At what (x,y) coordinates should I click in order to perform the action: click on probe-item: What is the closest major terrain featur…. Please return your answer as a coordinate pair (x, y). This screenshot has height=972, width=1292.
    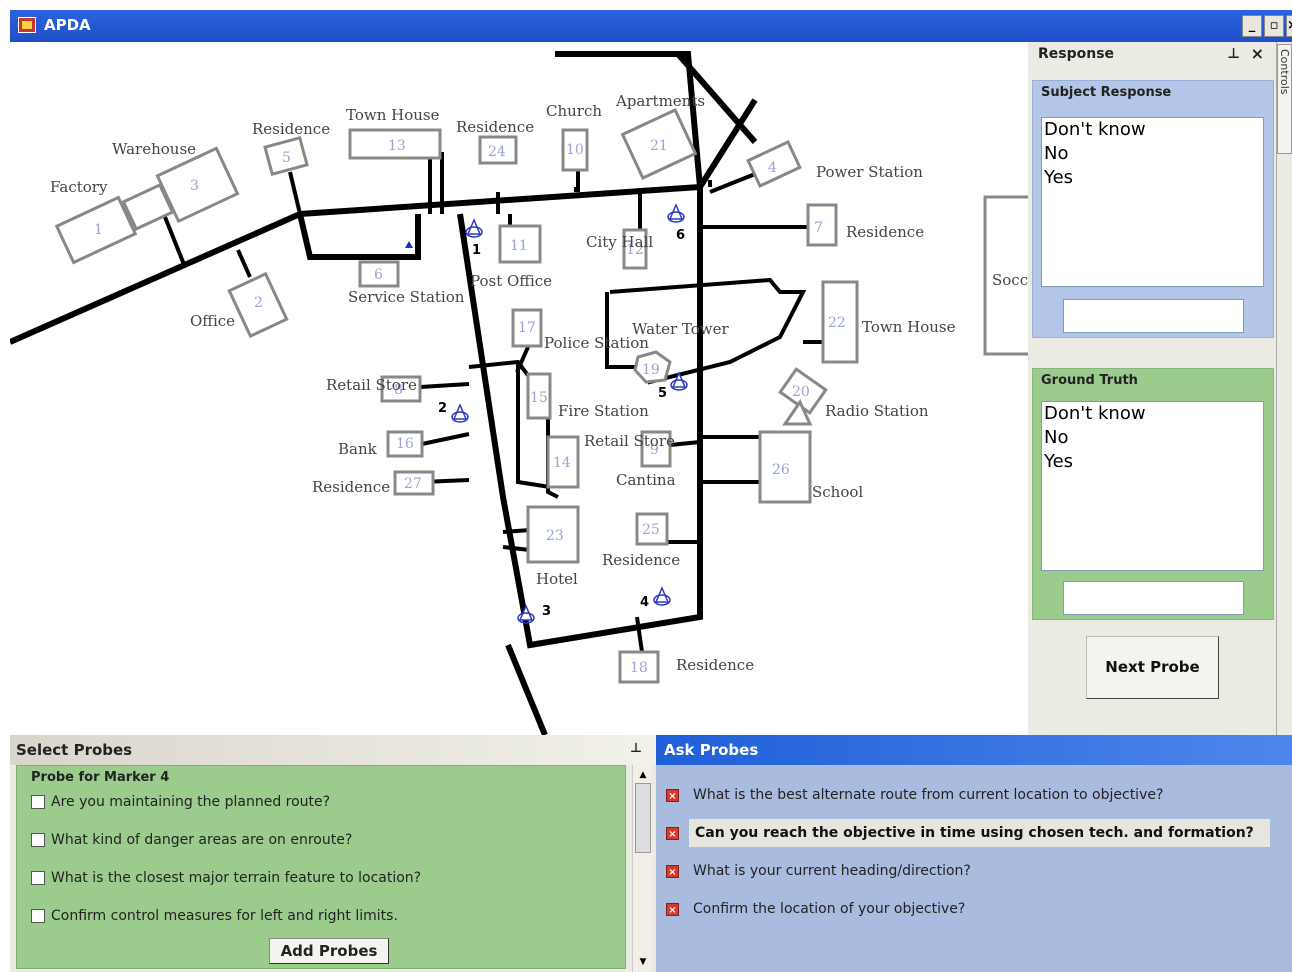
    Looking at the image, I should click on (226, 880).